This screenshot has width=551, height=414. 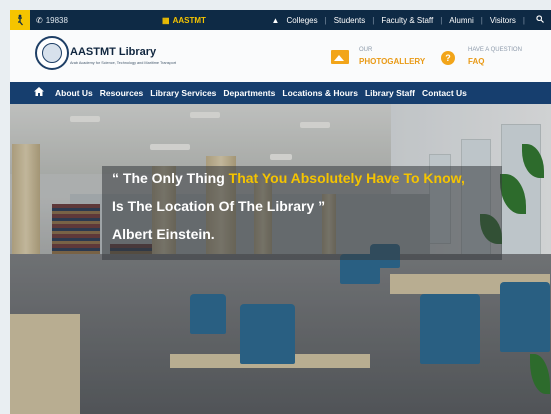 I want to click on toplink-students: Students, so click(x=350, y=20).